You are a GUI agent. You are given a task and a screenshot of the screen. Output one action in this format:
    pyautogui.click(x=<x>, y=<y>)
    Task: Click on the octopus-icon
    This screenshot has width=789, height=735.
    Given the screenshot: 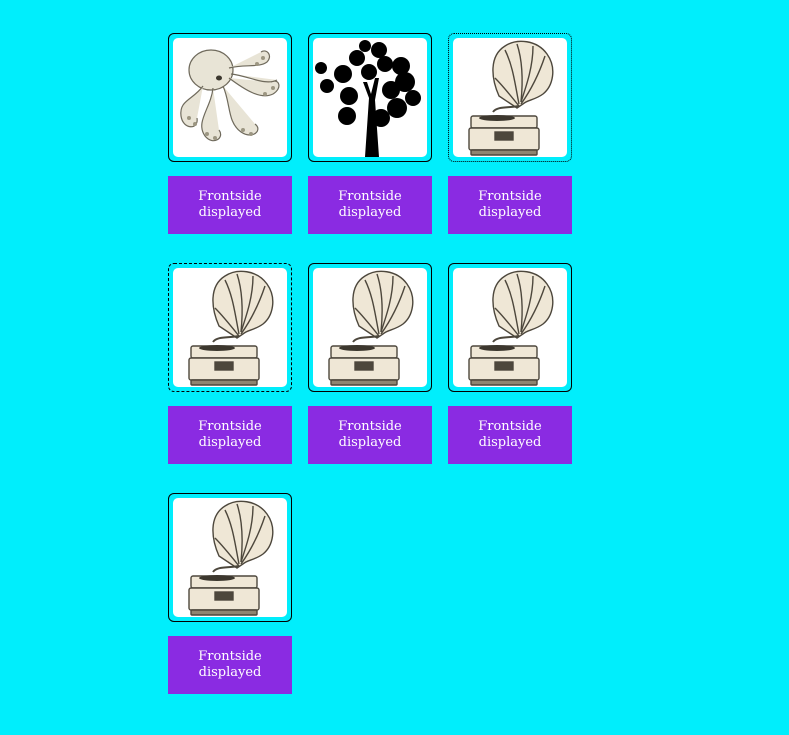 What is the action you would take?
    pyautogui.click(x=230, y=97)
    